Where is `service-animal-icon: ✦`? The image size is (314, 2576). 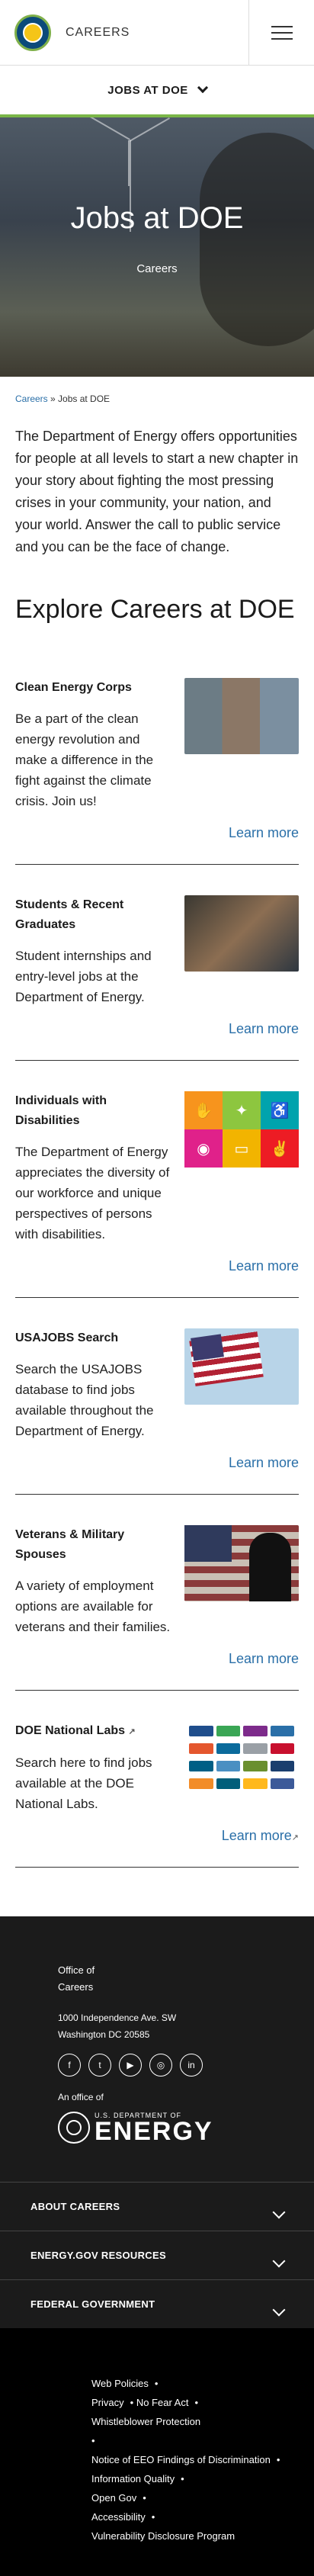
service-animal-icon: ✦ is located at coordinates (242, 1110).